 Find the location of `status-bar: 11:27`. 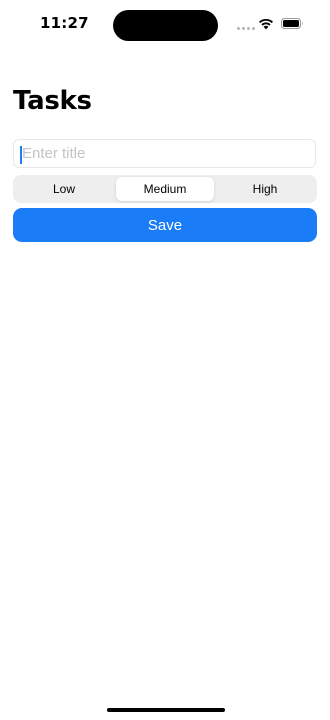

status-bar: 11:27 is located at coordinates (165, 24).